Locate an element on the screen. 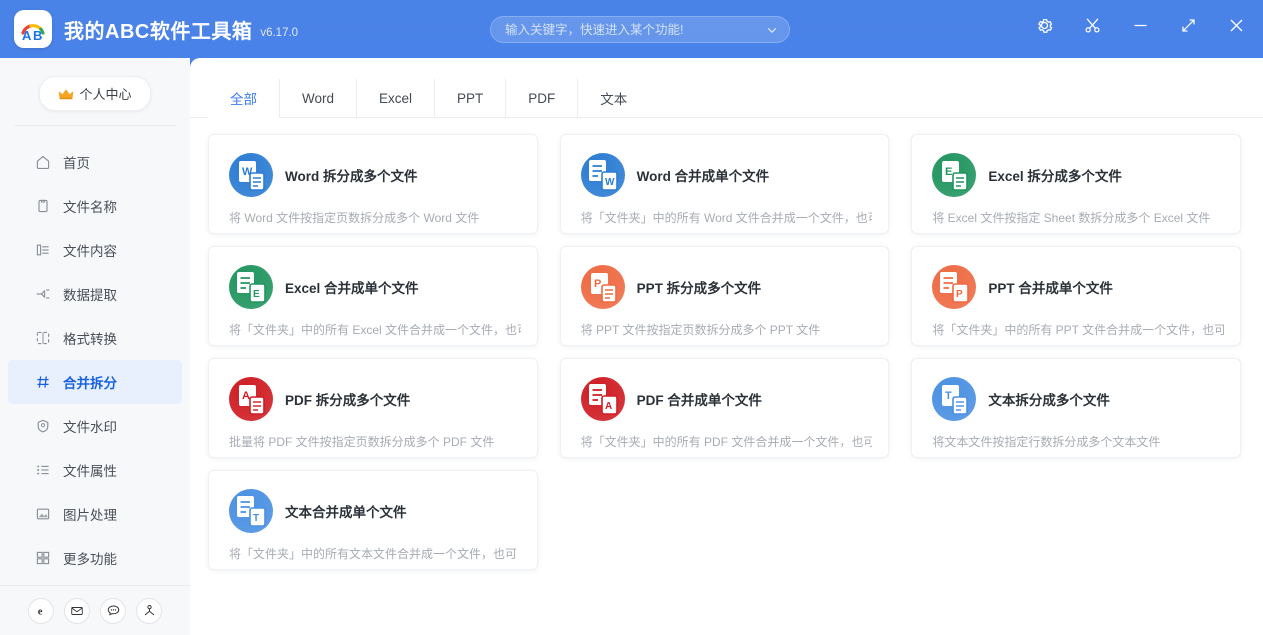 The image size is (1263, 635). expand-icon is located at coordinates (1188, 25).